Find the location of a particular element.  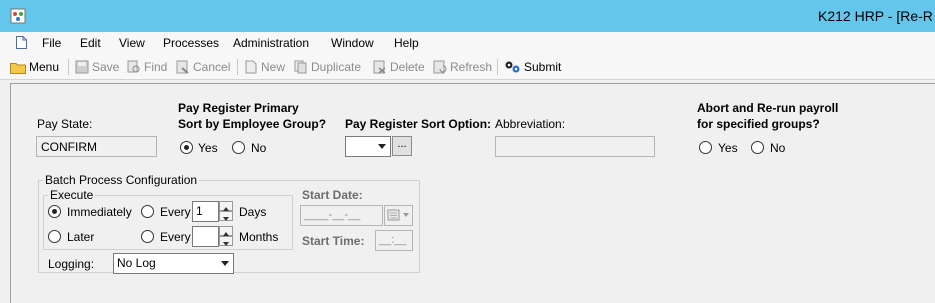

cancel-icon is located at coordinates (182, 67).